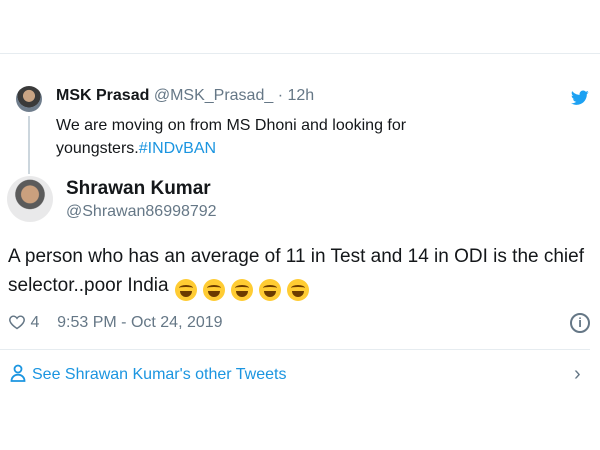 The width and height of the screenshot is (600, 450). Describe the element at coordinates (159, 374) in the screenshot. I see `see-other-tweets-label: See Shrawan Kumar's other Tweets` at that location.